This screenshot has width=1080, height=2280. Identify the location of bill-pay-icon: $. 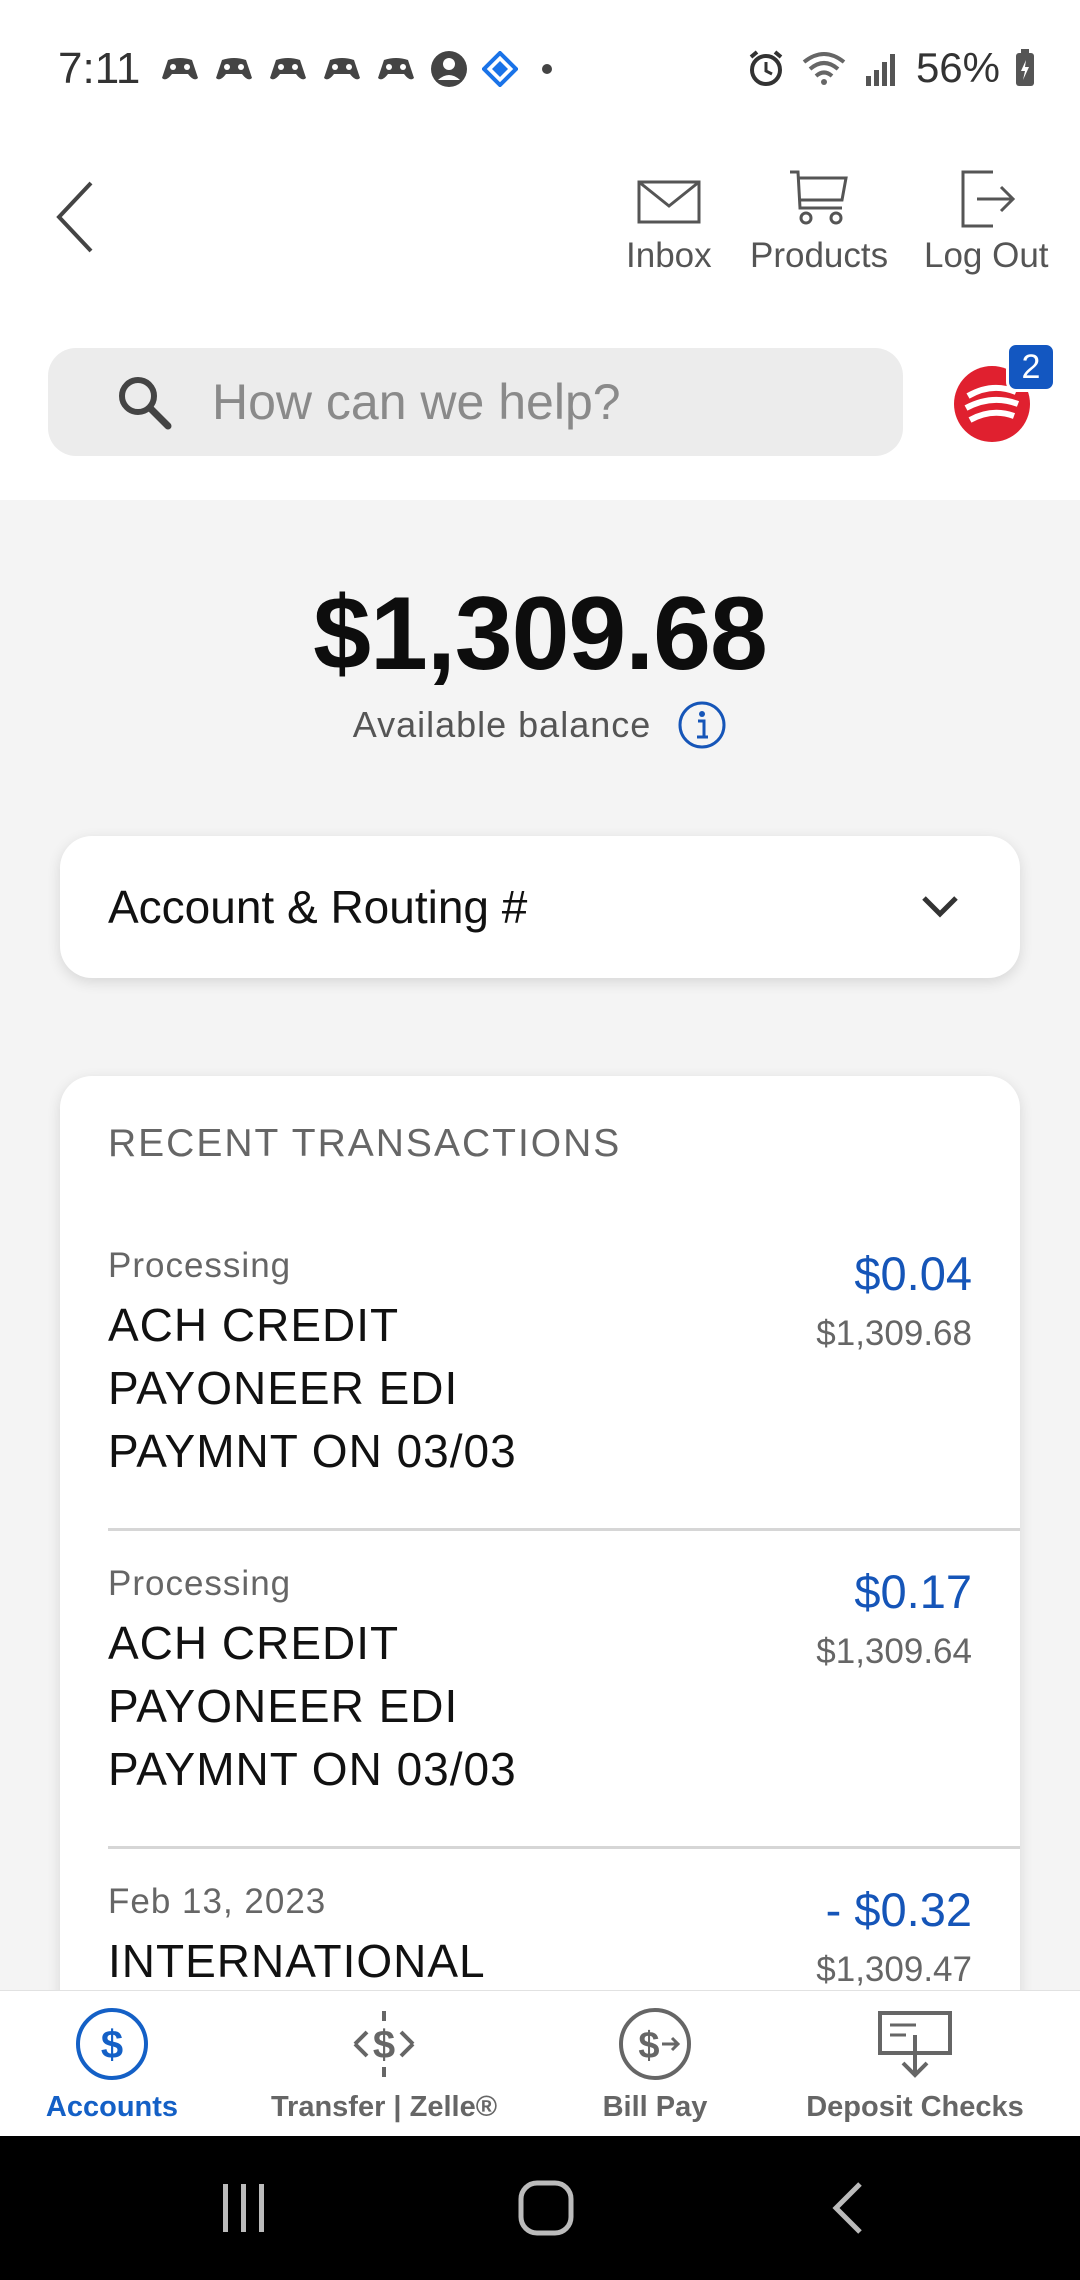
(655, 2044).